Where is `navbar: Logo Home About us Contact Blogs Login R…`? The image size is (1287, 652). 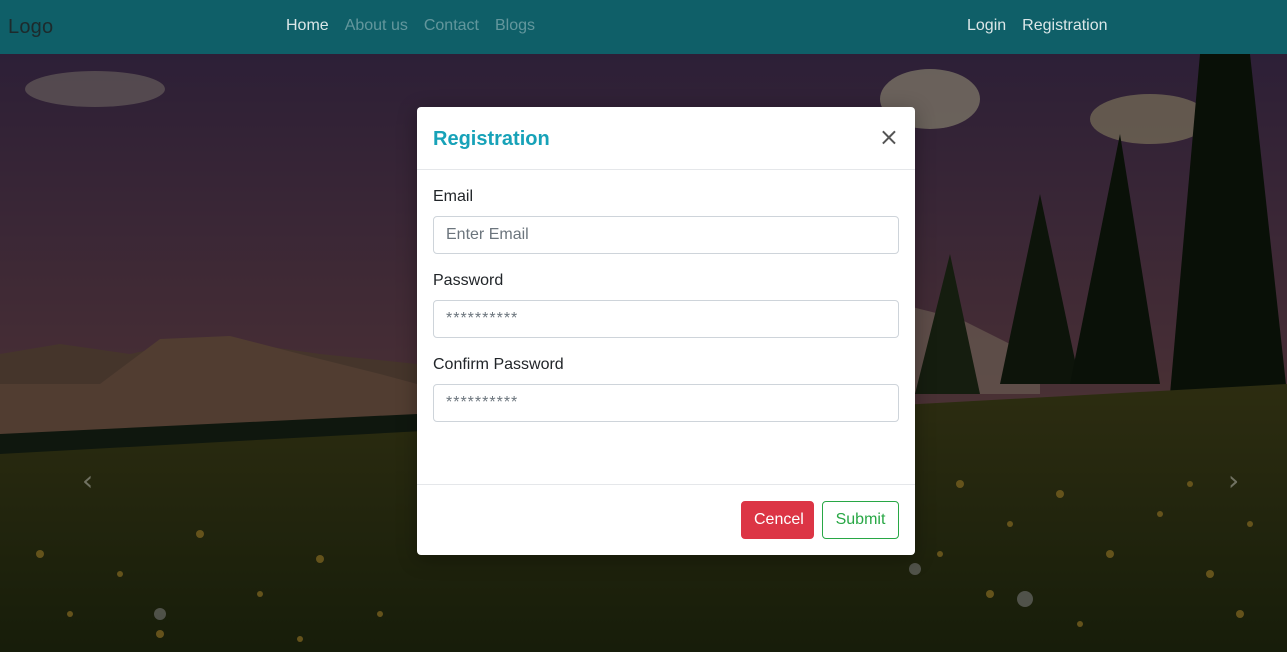 navbar: Logo Home About us Contact Blogs Login R… is located at coordinates (643, 27).